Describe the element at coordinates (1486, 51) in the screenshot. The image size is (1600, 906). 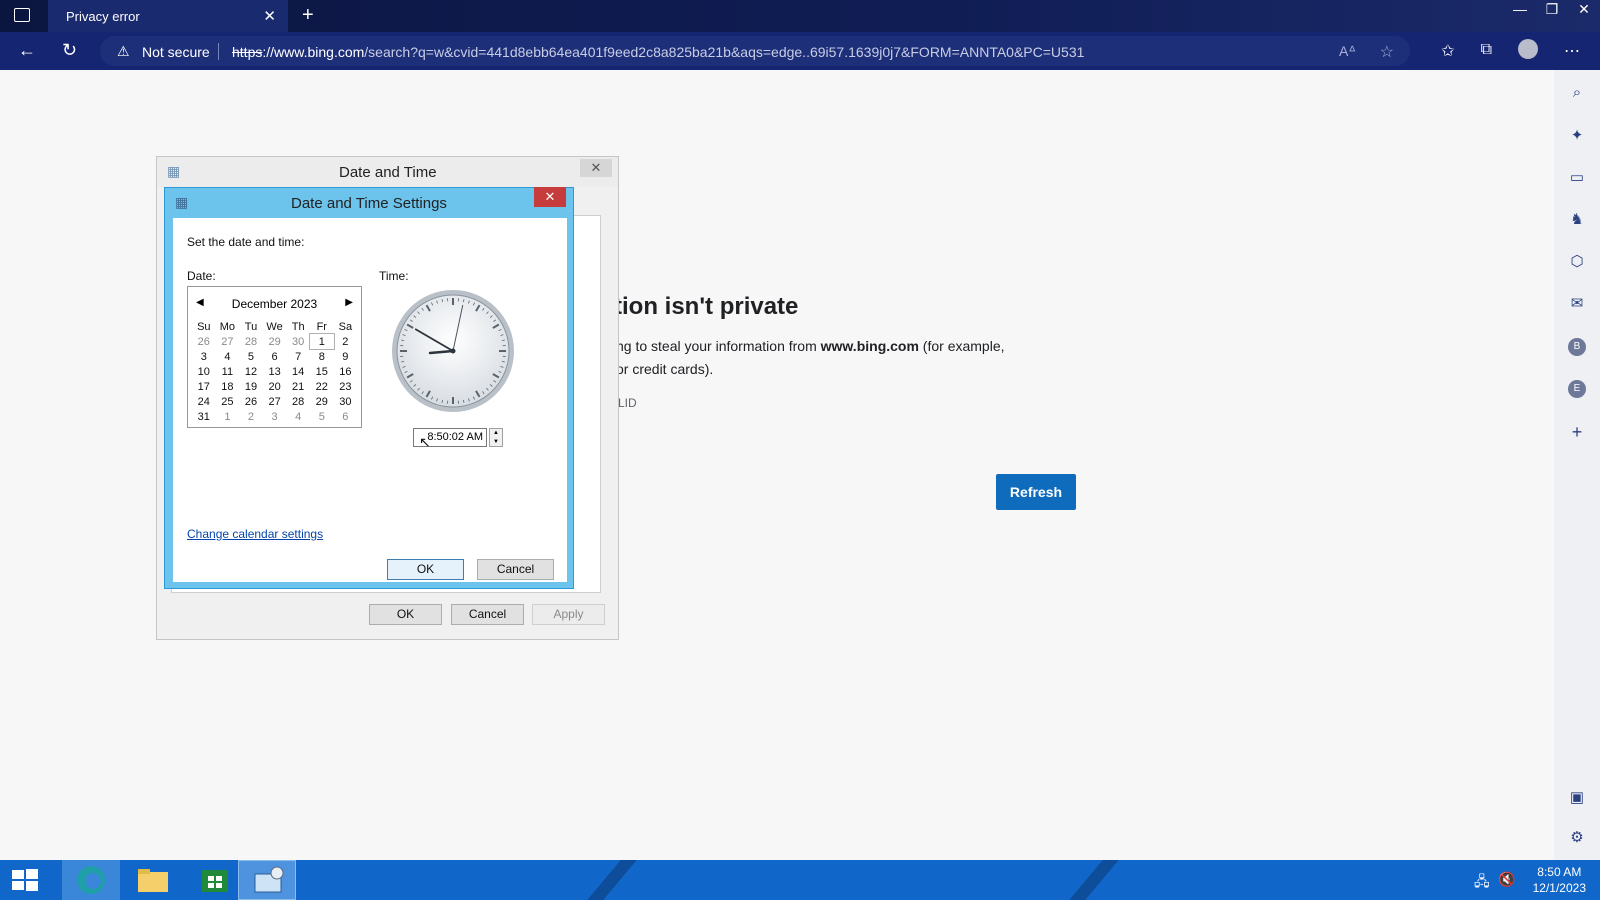
I see `collections-icon: ⧉` at that location.